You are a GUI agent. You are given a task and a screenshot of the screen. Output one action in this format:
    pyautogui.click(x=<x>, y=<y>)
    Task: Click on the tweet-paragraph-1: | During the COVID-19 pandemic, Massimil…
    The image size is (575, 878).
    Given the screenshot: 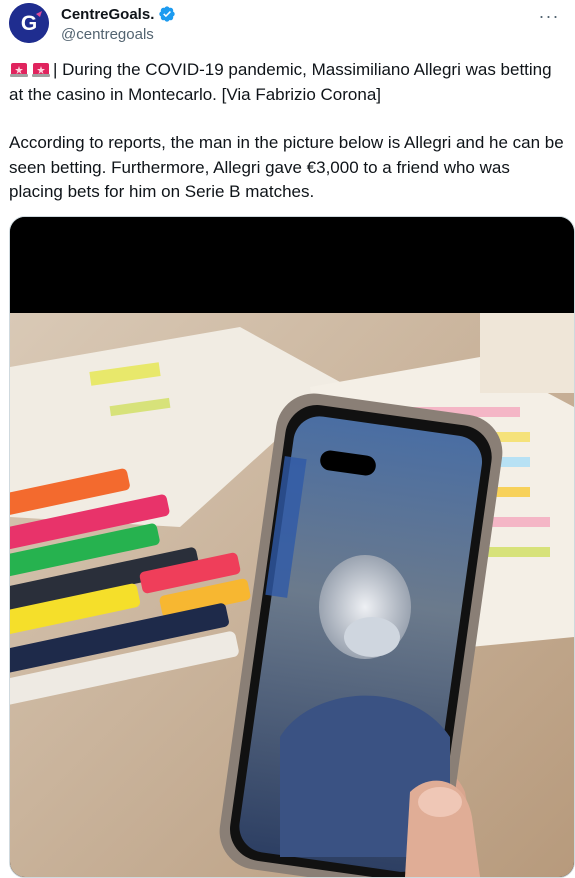 What is the action you would take?
    pyautogui.click(x=287, y=82)
    